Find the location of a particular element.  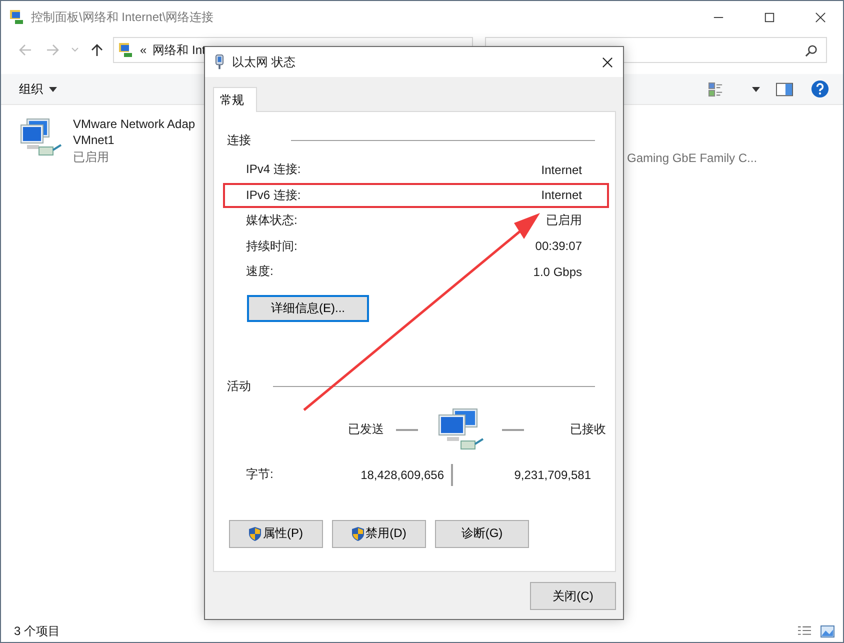

window-title: 控制面板\网络和 Internet\网络连接 is located at coordinates (122, 17).